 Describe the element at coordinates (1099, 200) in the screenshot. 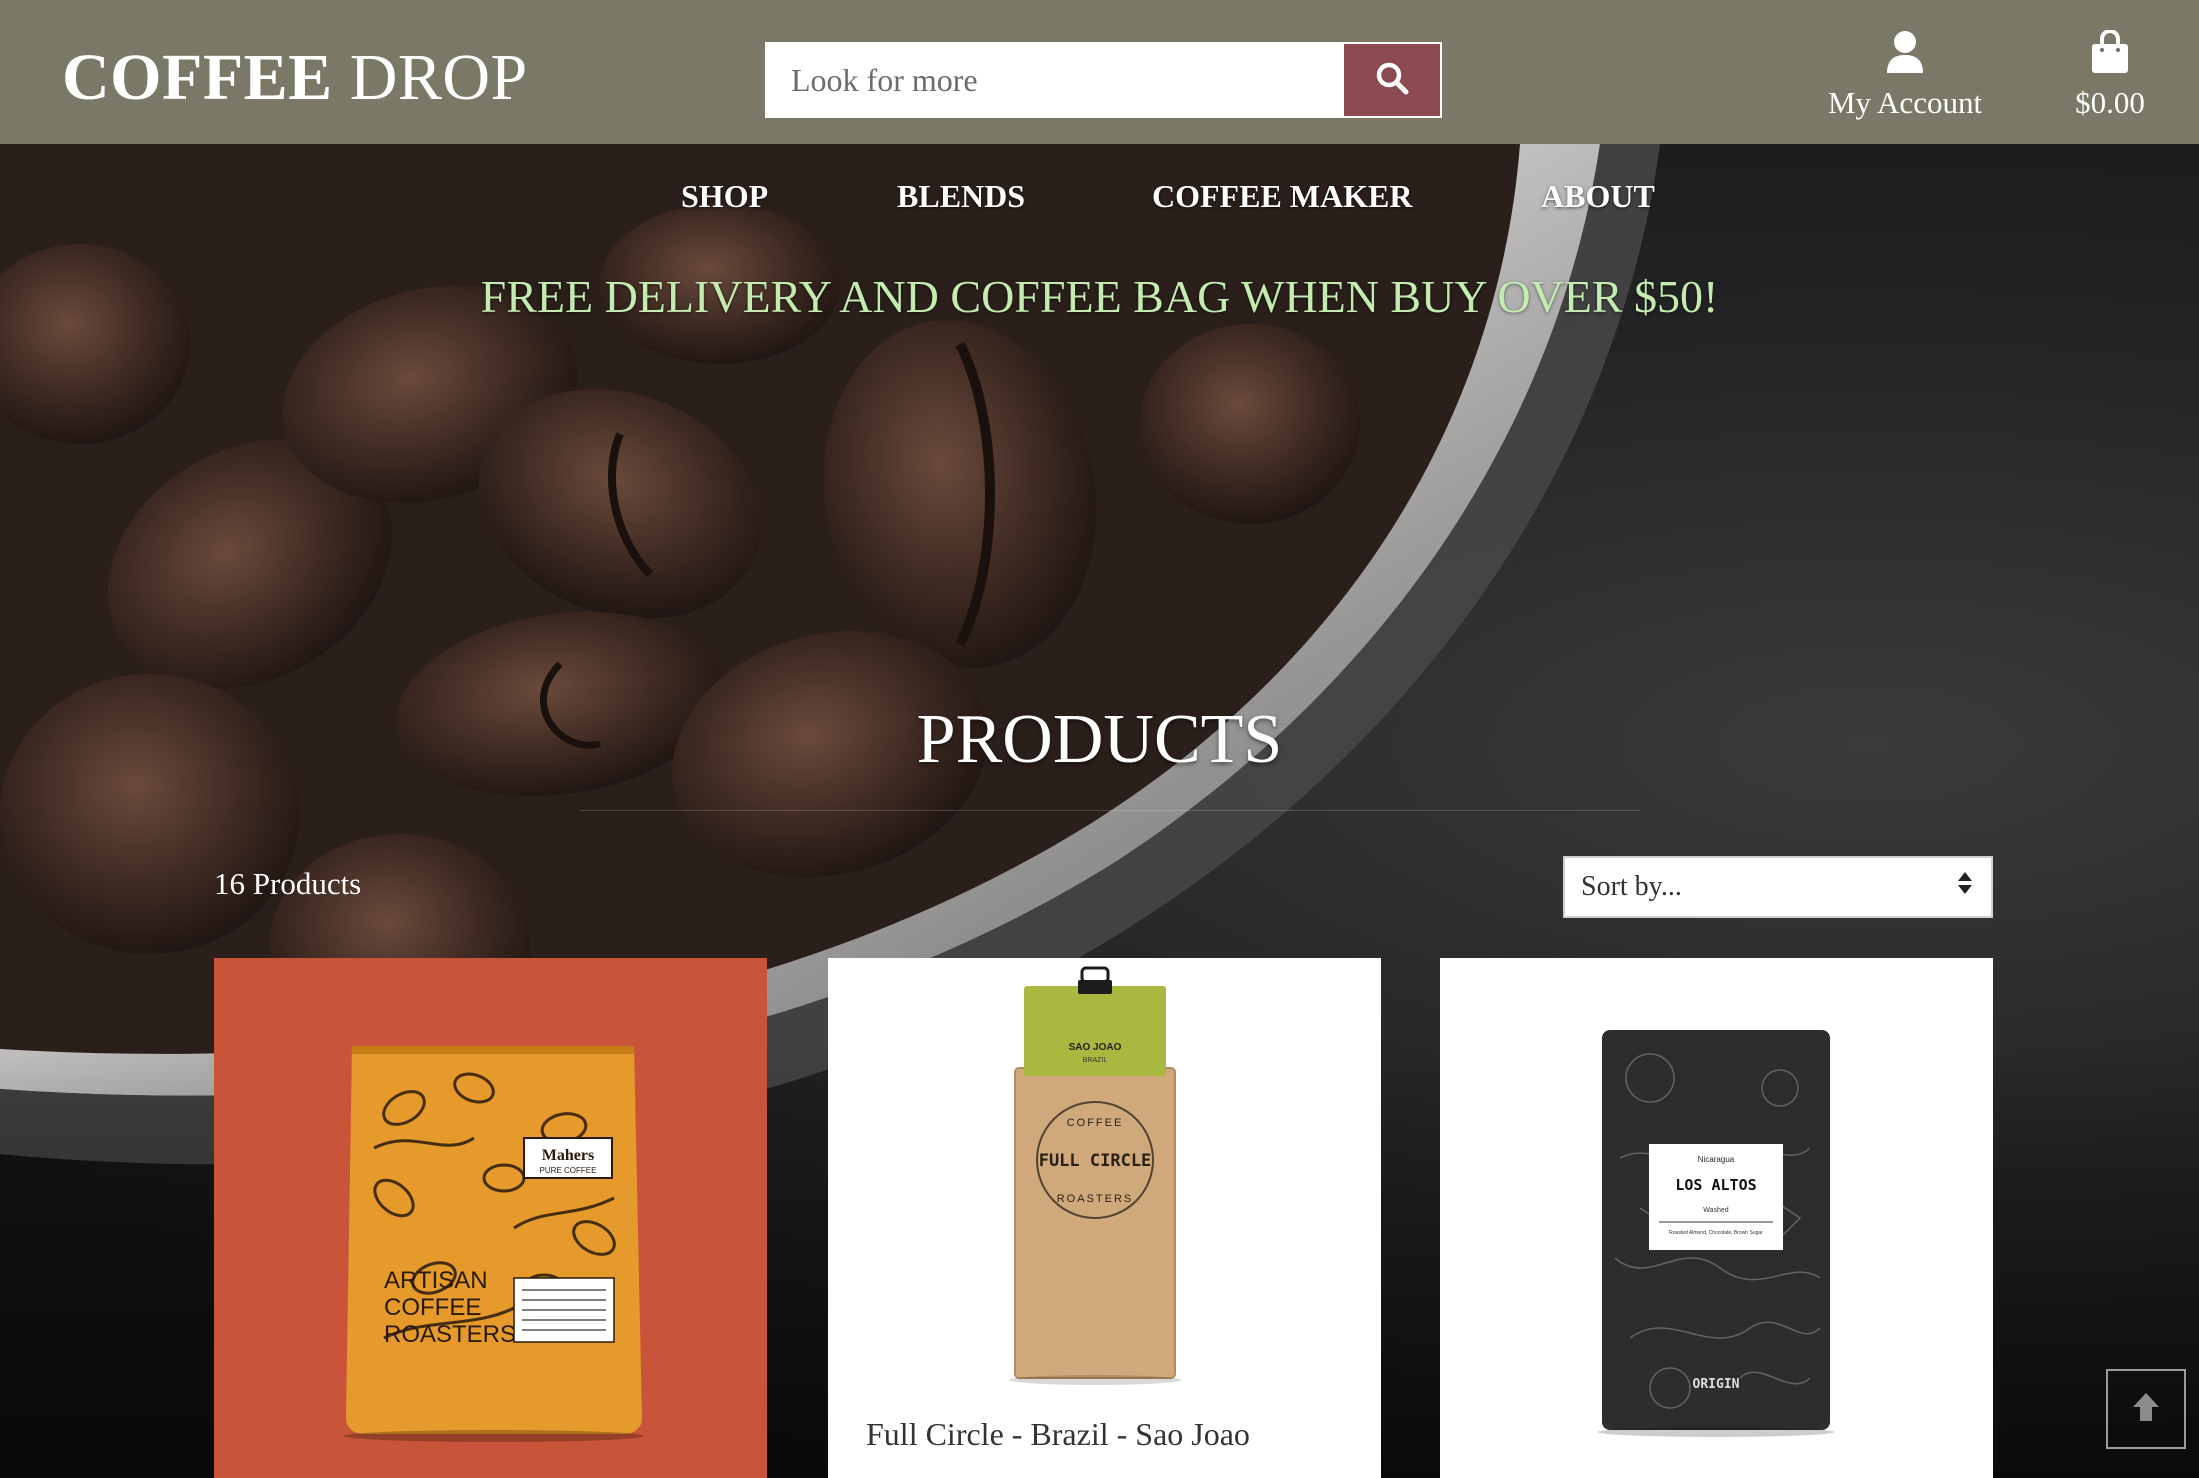

I see `main-nav: SHOP BLENDS COFFEE MAKER ABOUT` at that location.